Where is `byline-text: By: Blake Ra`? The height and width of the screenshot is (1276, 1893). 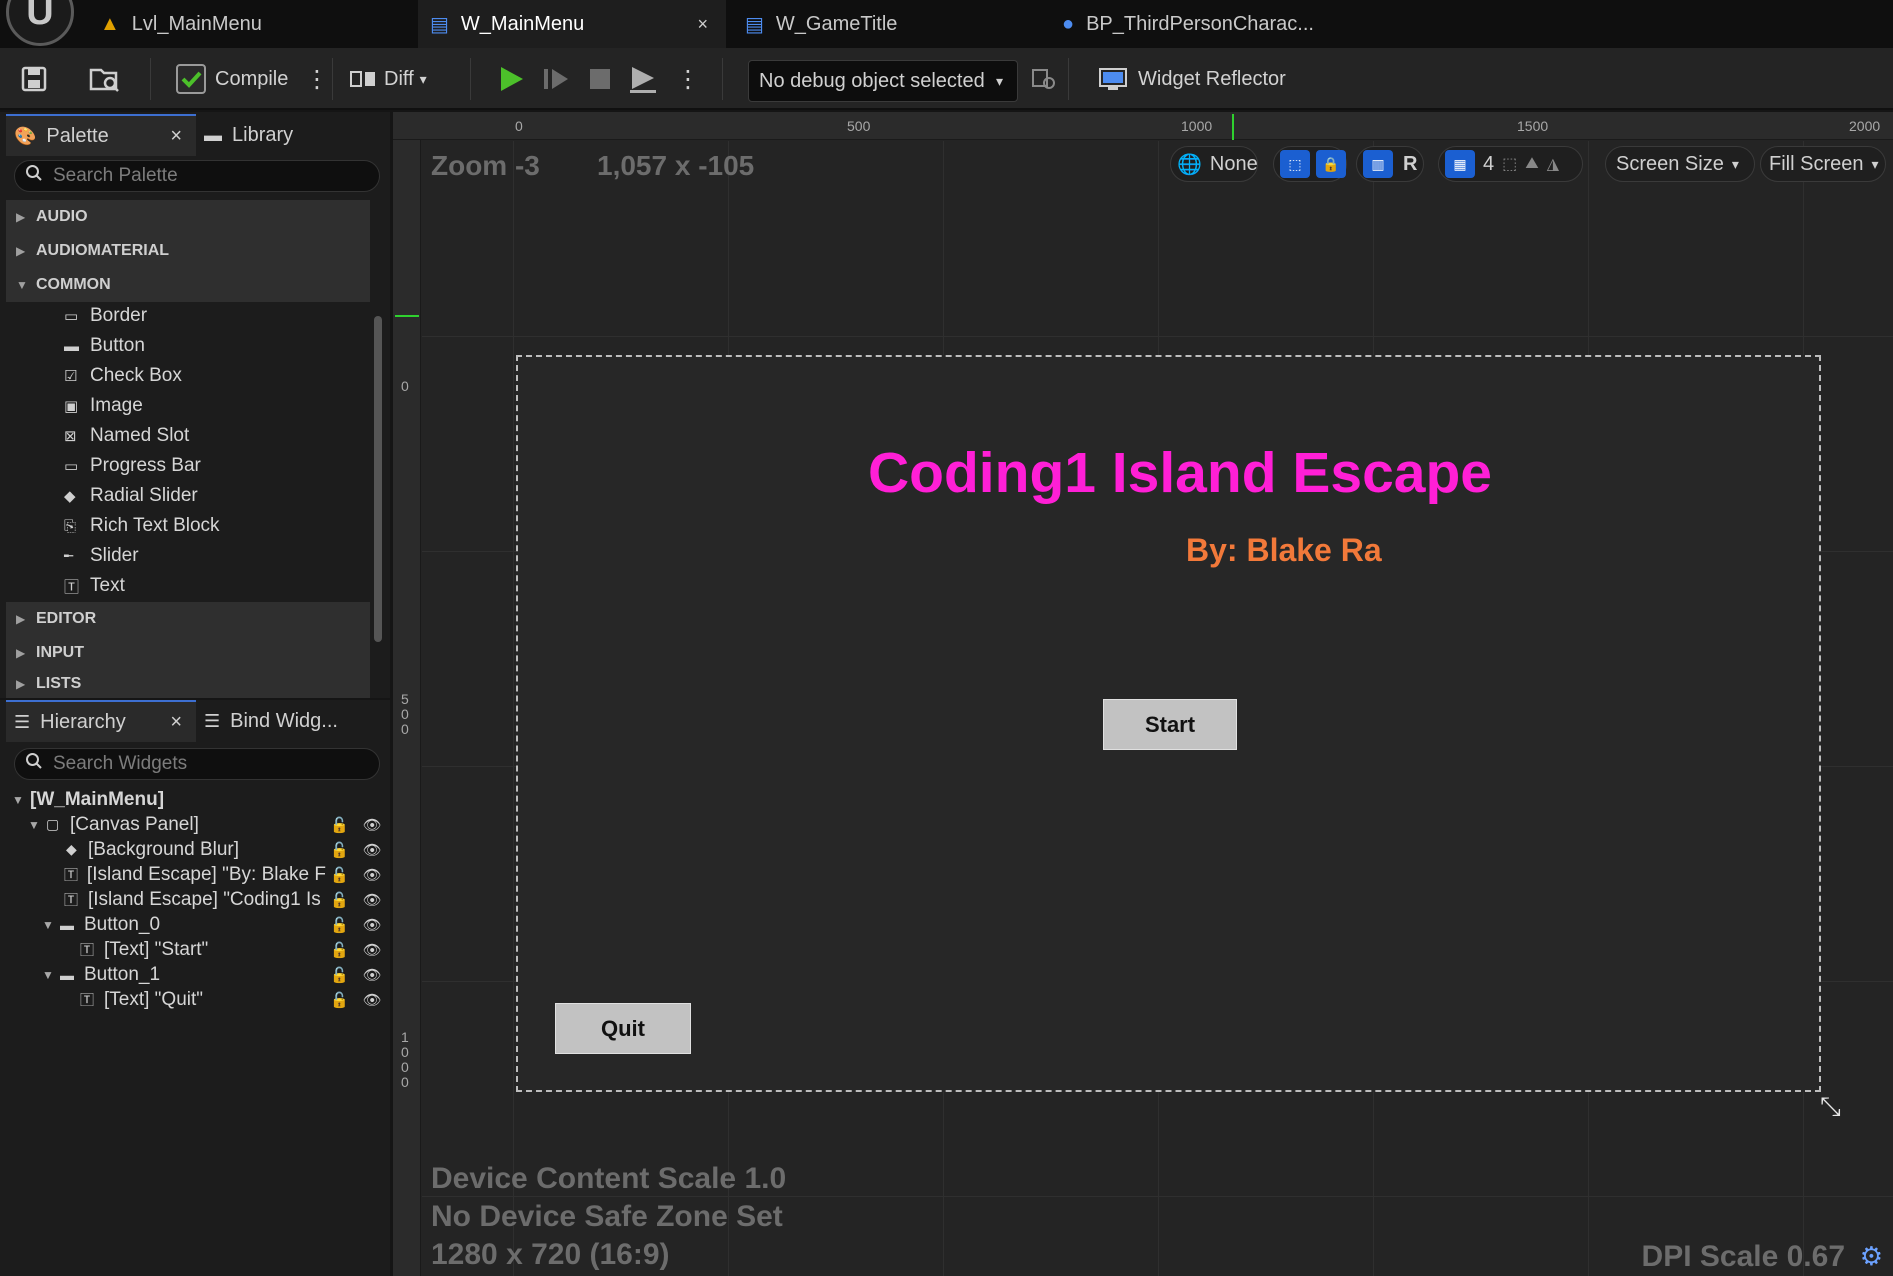
byline-text: By: Blake Ra is located at coordinates (1284, 550).